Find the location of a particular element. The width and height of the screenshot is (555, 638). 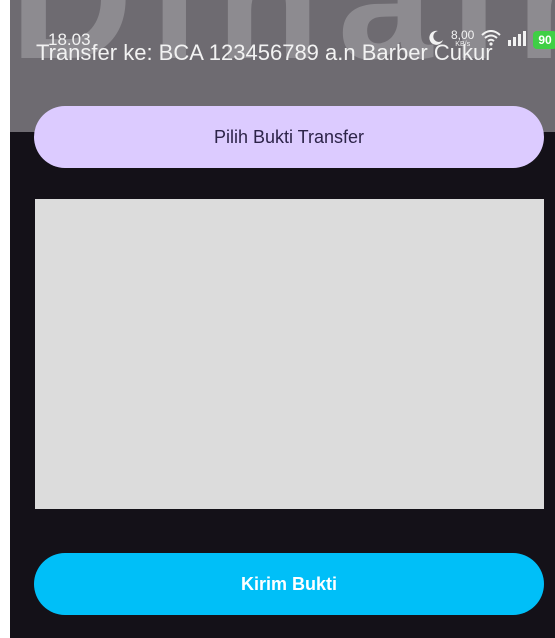

select-proof-button: Pilih Bukti Transfer is located at coordinates (289, 137).